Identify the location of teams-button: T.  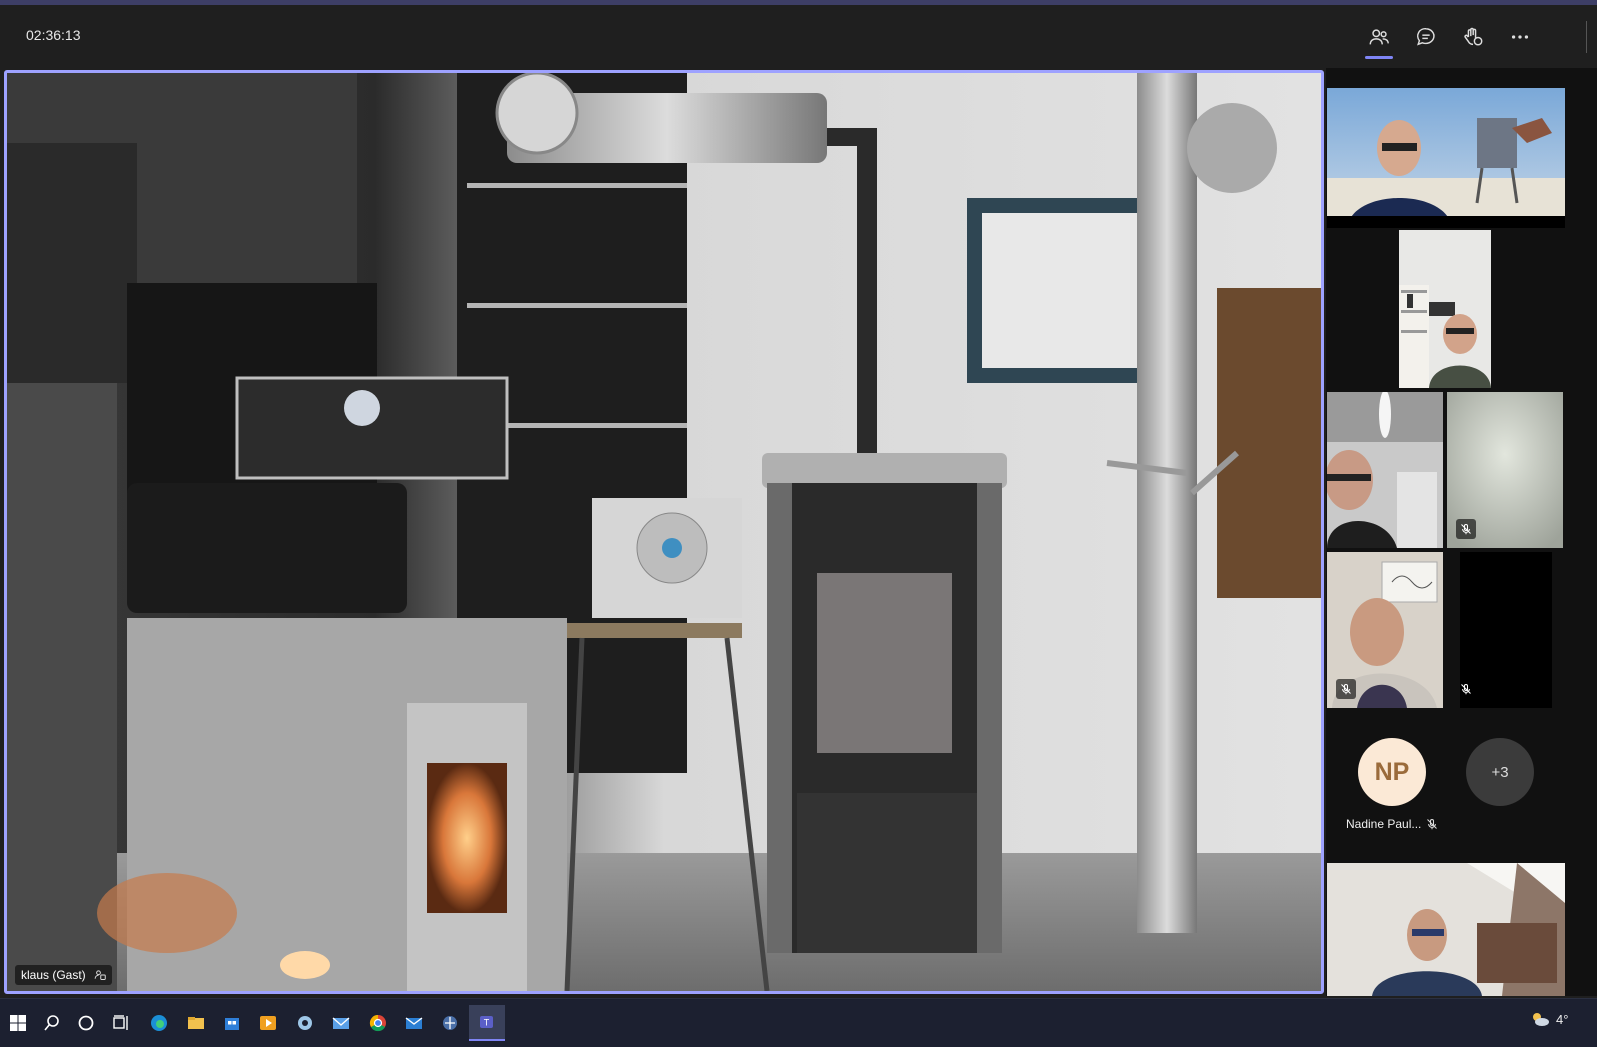
(487, 1023).